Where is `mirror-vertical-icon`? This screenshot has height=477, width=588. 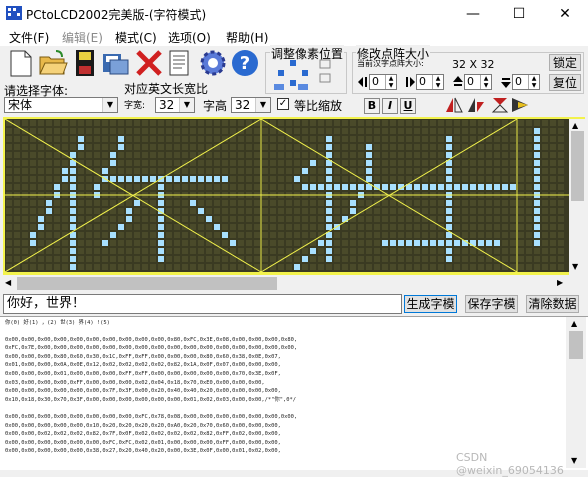 mirror-vertical-icon is located at coordinates (500, 105).